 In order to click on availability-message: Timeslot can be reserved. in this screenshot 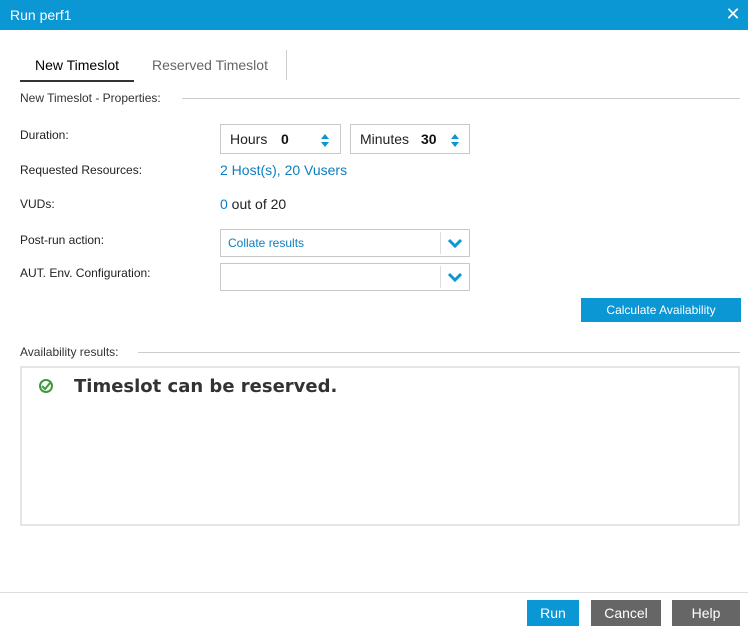, I will do `click(206, 386)`.